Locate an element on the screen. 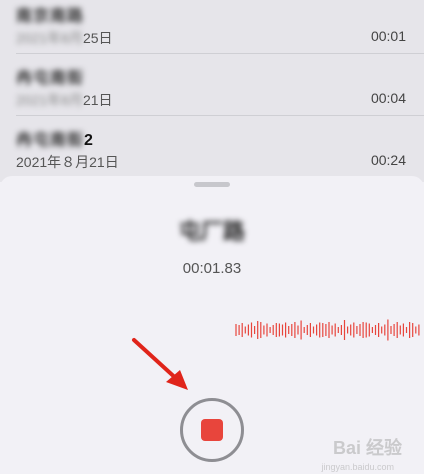 The width and height of the screenshot is (424, 474). list-item: 南京南路 2021年8月25日 00:01 is located at coordinates (212, 27).